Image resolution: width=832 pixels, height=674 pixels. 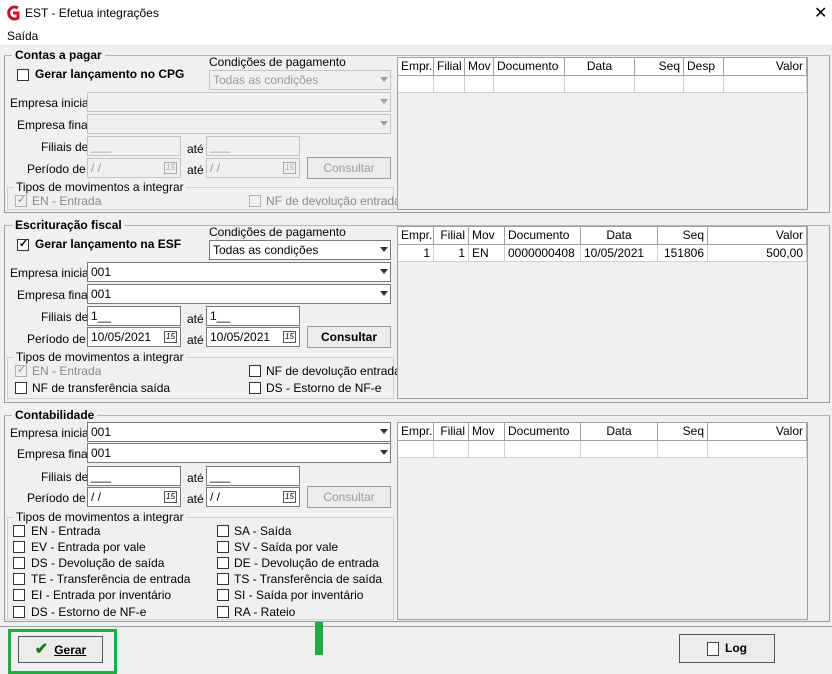 What do you see at coordinates (60, 649) in the screenshot?
I see `gerar-button: ✔ Gerar` at bounding box center [60, 649].